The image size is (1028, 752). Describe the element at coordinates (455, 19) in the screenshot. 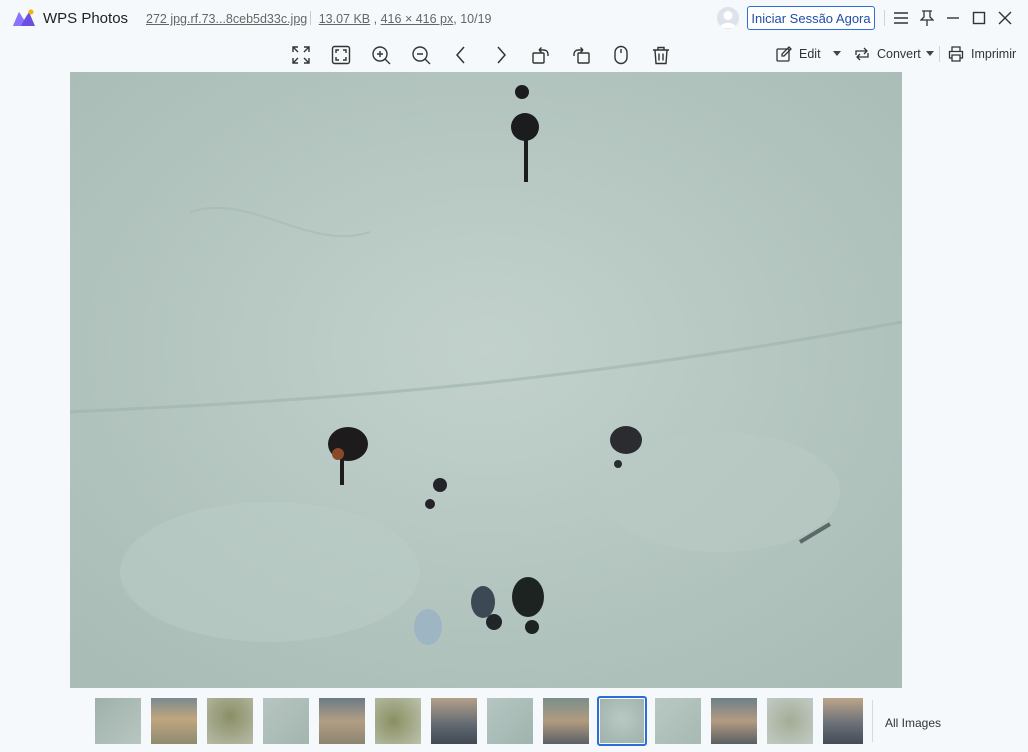

I see `file-info-comma-2: ,` at that location.